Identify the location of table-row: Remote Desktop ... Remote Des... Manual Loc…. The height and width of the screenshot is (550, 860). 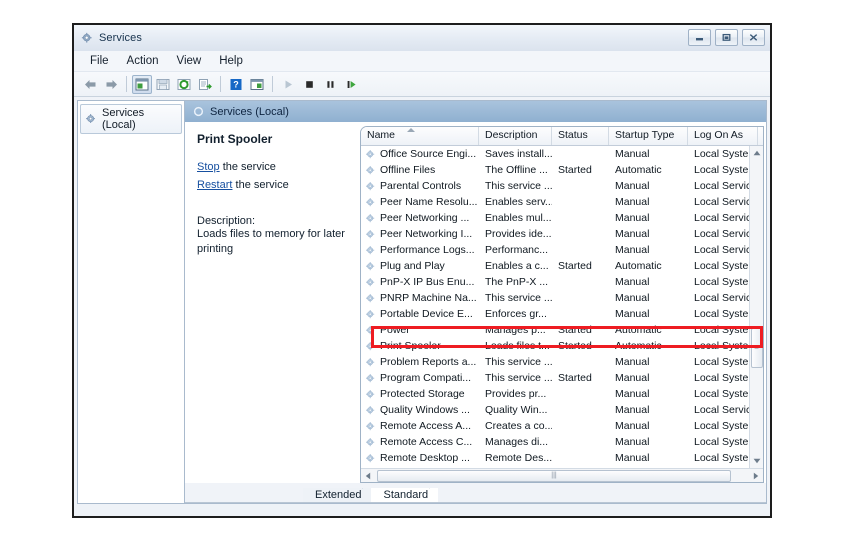
(562, 458).